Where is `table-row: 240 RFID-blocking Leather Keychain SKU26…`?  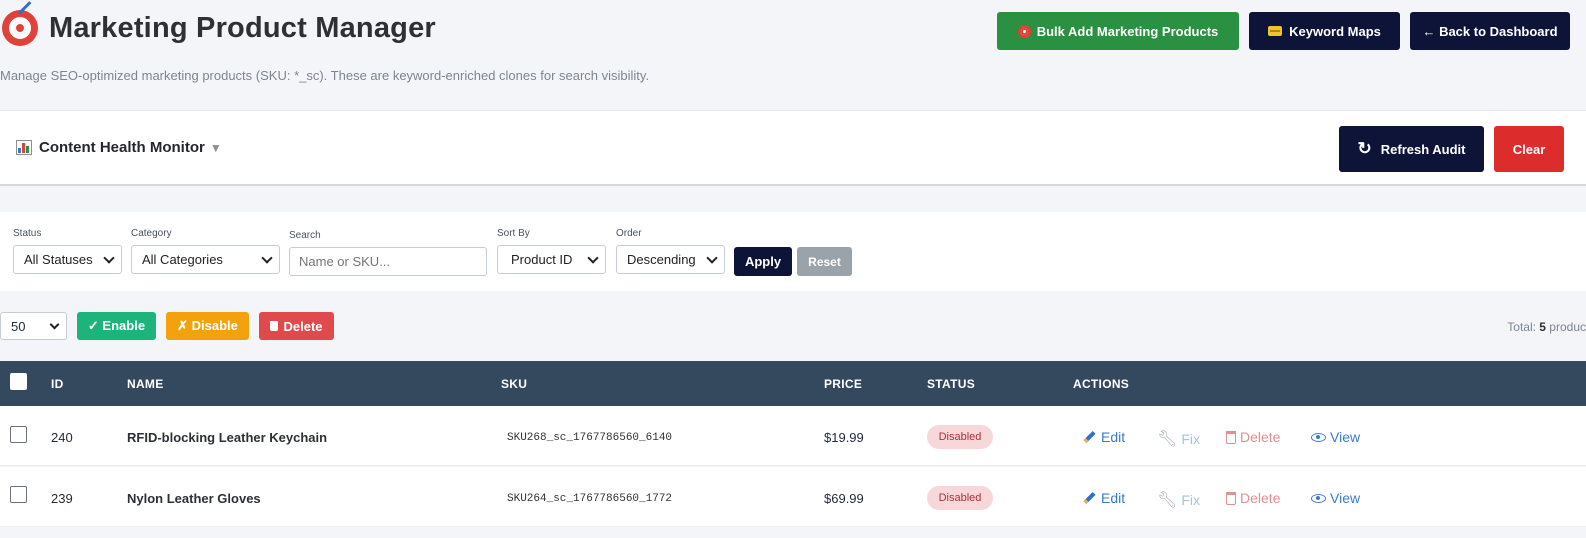
table-row: 240 RFID-blocking Leather Keychain SKU26… is located at coordinates (793, 436).